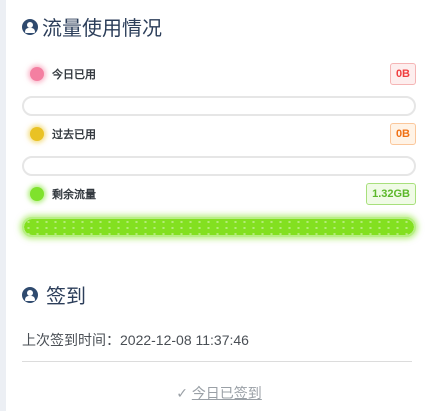  I want to click on checkin-title: 签到, so click(54, 294).